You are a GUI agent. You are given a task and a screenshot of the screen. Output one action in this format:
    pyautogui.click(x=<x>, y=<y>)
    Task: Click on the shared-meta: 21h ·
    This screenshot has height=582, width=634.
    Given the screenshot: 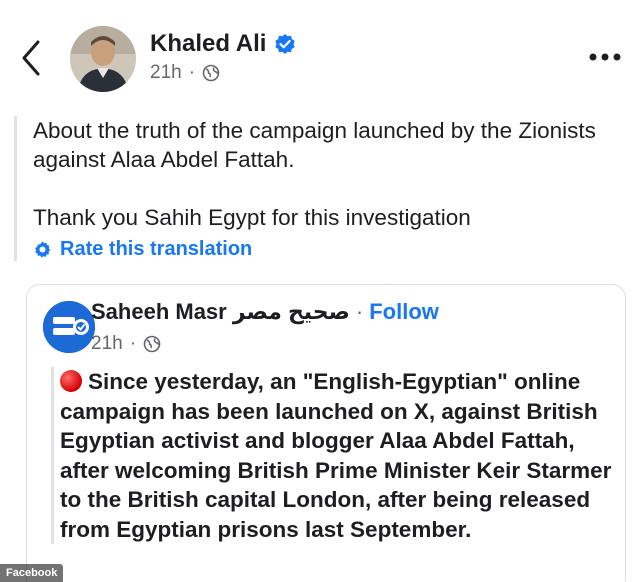 What is the action you would take?
    pyautogui.click(x=126, y=344)
    